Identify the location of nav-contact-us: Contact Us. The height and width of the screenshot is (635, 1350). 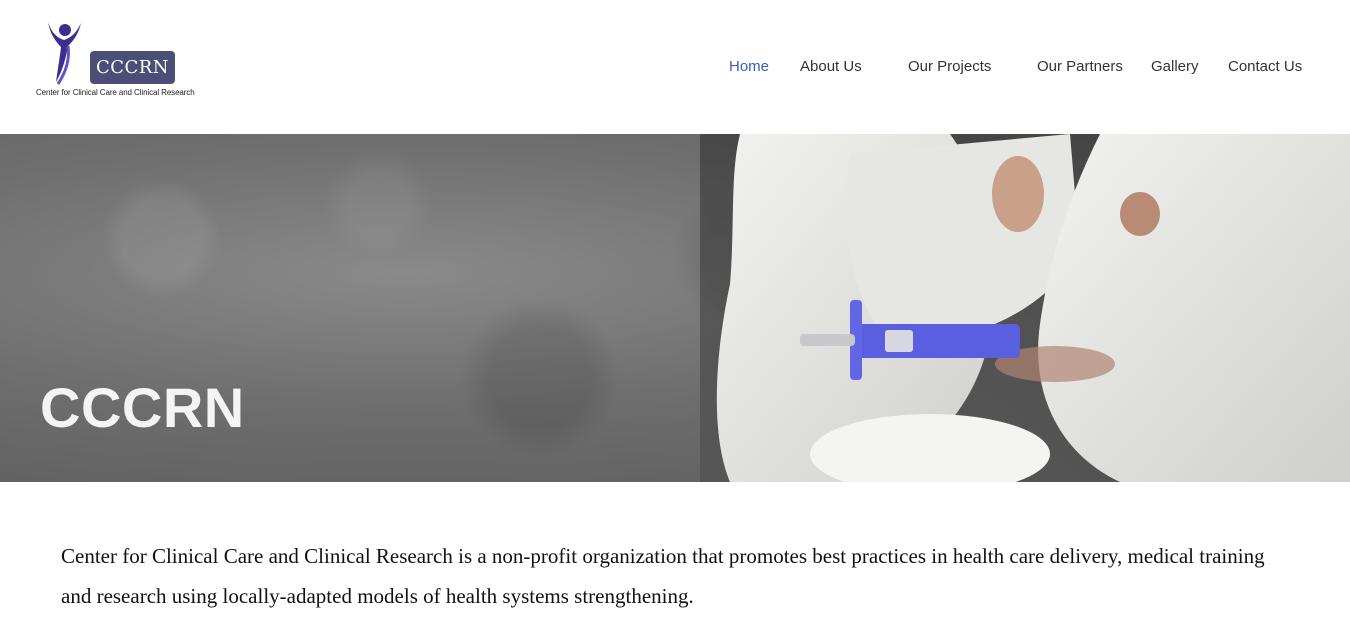
(1265, 67).